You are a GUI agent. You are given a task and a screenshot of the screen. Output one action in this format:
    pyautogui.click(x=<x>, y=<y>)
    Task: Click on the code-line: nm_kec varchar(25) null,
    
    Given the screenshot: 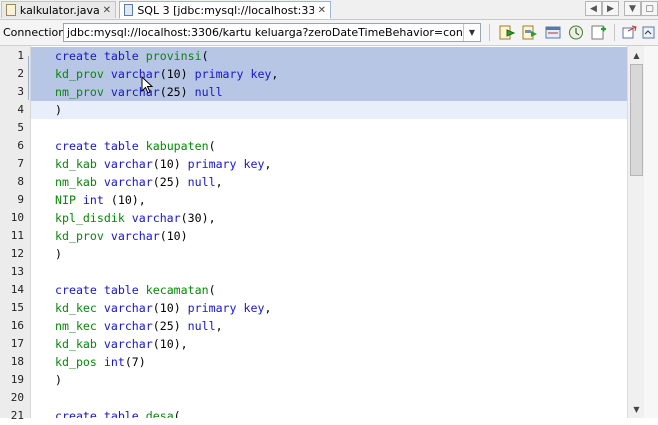 What is the action you would take?
    pyautogui.click(x=329, y=326)
    